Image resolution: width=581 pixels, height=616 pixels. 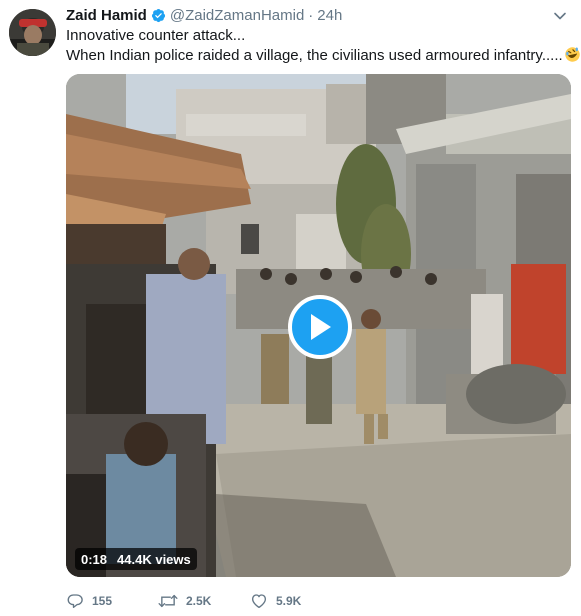 I want to click on verified-badge-icon, so click(x=158, y=15).